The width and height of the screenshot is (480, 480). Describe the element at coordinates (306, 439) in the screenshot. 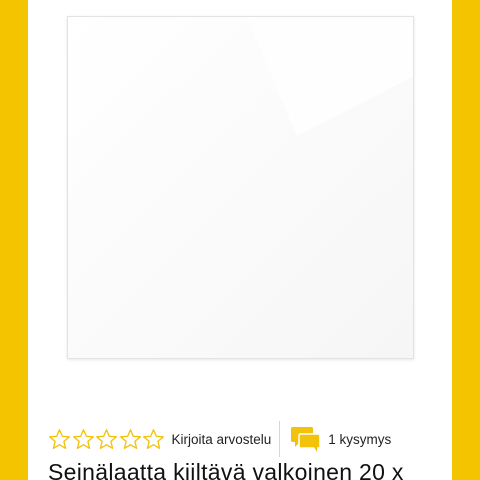

I see `speech-bubbles-icon` at that location.